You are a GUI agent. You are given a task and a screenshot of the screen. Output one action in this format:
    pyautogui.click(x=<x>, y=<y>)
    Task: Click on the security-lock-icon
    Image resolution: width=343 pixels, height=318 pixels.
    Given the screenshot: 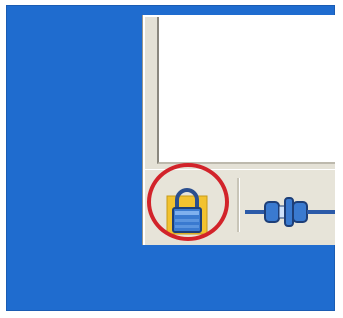 What is the action you would take?
    pyautogui.click(x=189, y=210)
    